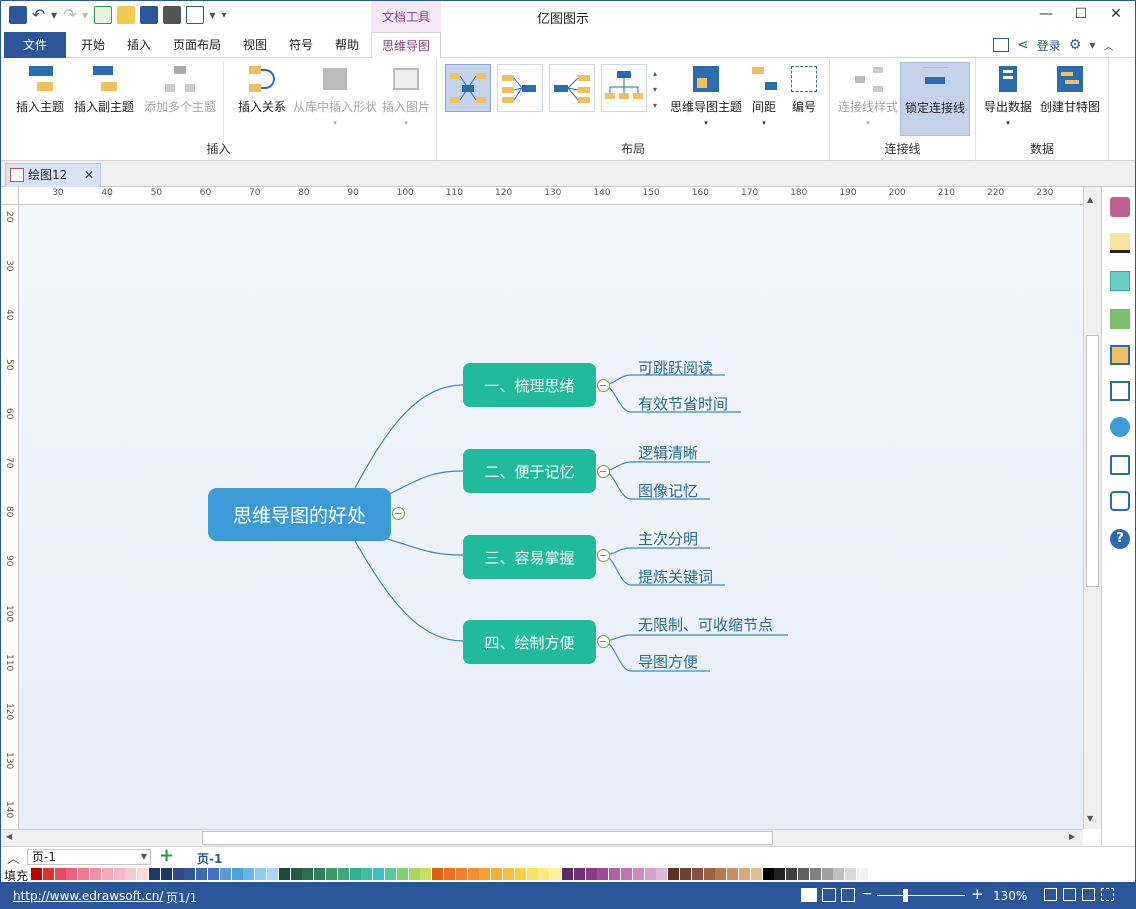 The image size is (1136, 909). I want to click on zoom-in-icon: +, so click(977, 894).